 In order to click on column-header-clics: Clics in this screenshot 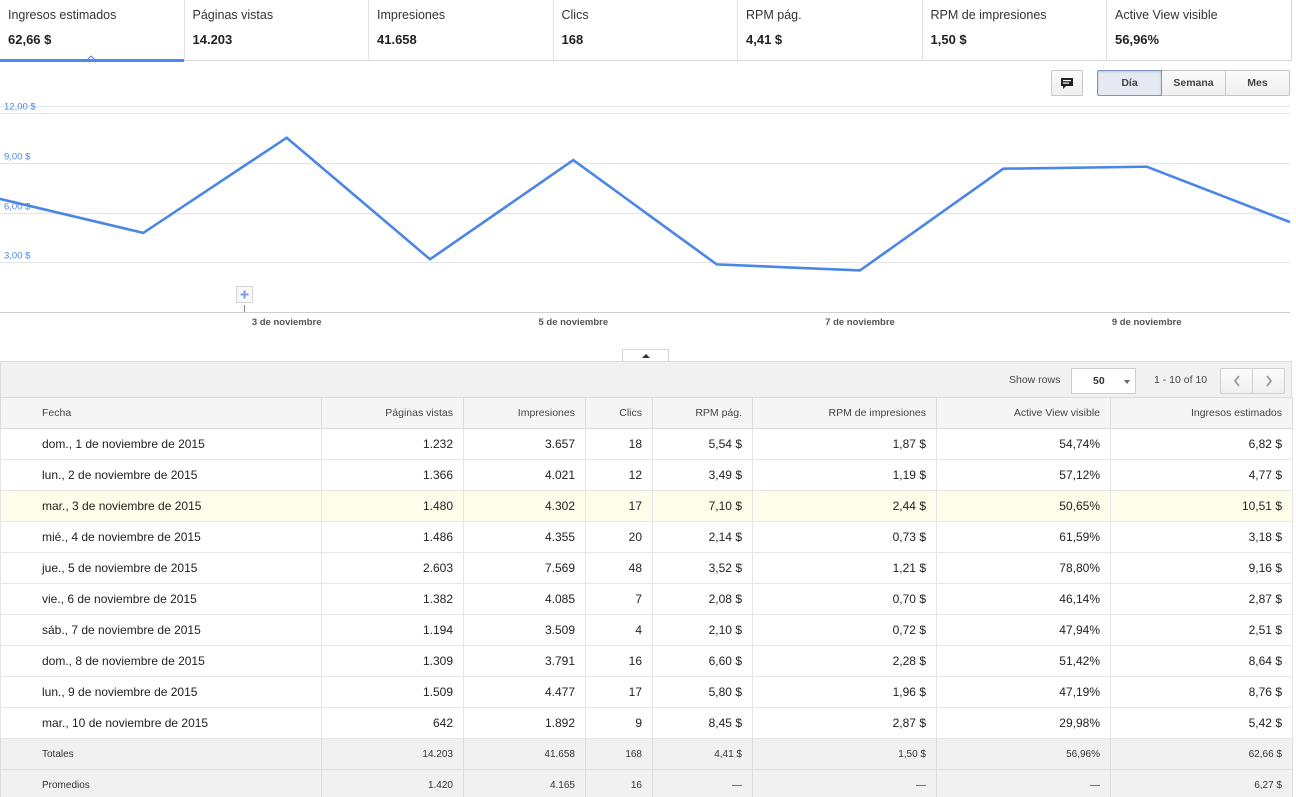, I will do `click(619, 413)`.